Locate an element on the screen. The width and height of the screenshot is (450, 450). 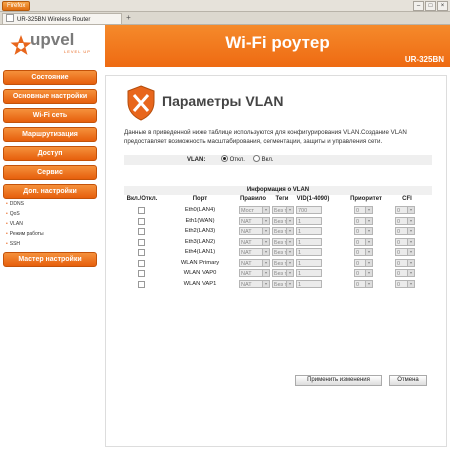
new-tab-button: + is located at coordinates (128, 18).